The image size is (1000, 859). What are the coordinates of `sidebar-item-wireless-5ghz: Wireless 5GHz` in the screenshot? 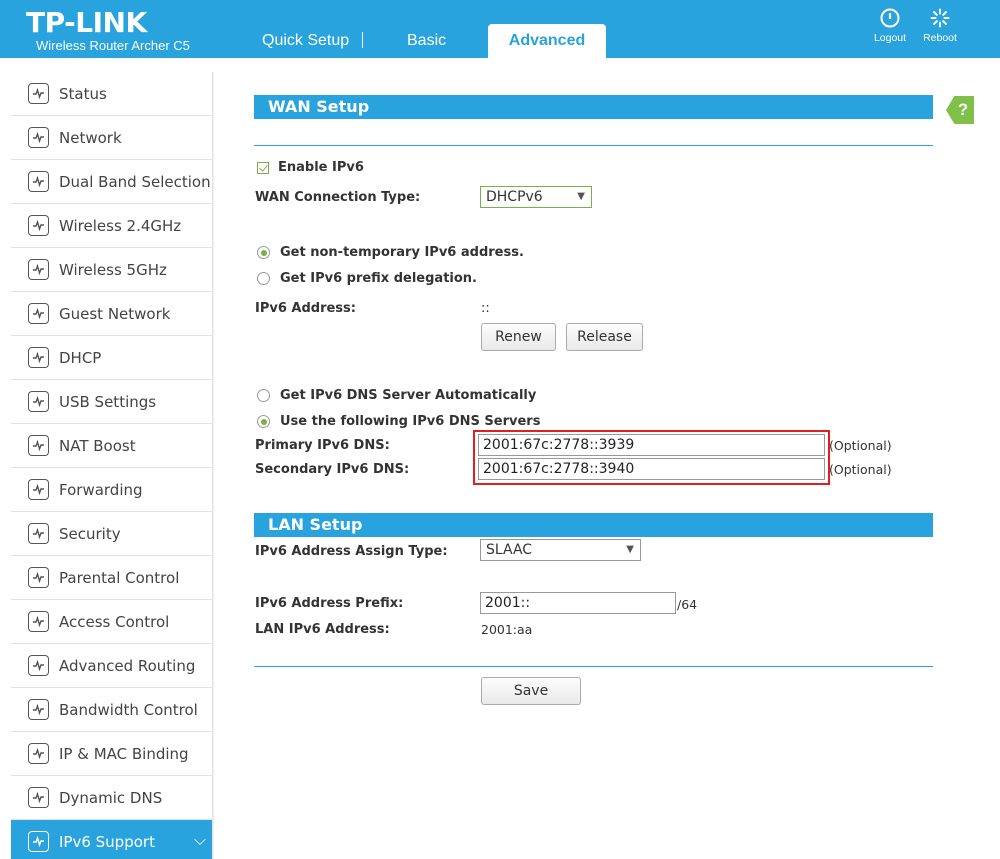 It's located at (111, 270).